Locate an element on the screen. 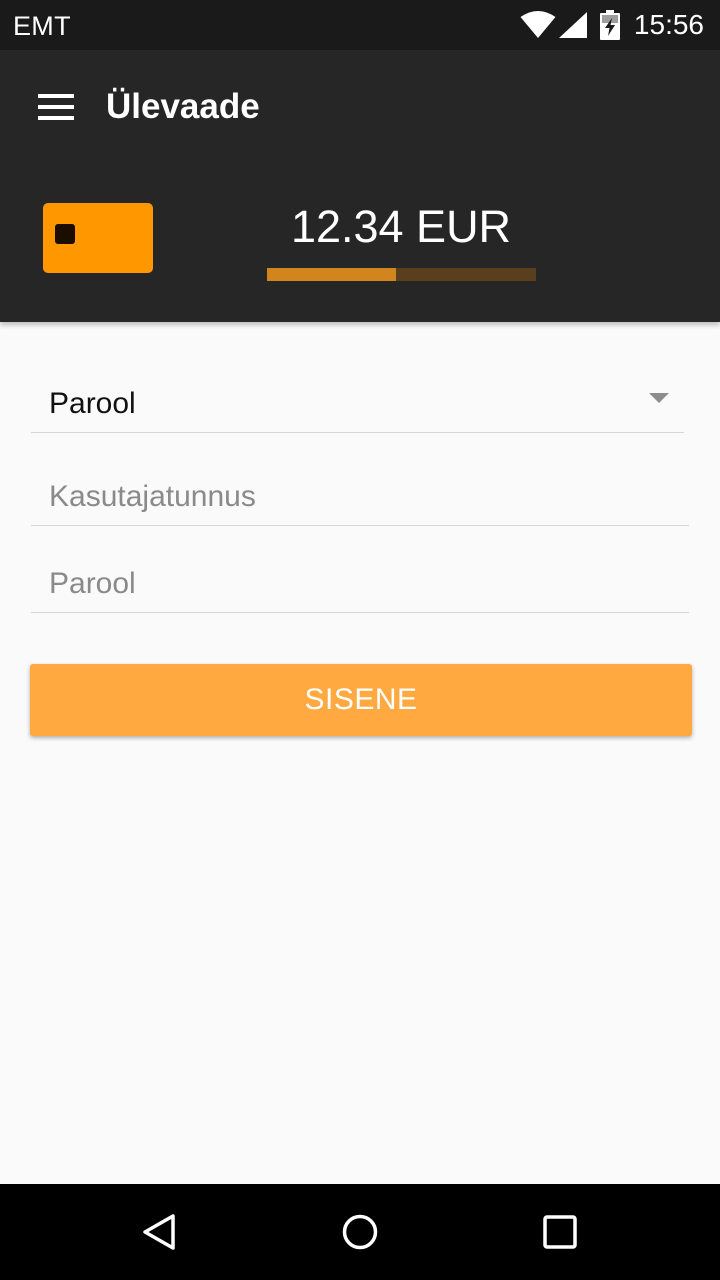 Image resolution: width=720 pixels, height=1280 pixels. card-chip is located at coordinates (65, 234).